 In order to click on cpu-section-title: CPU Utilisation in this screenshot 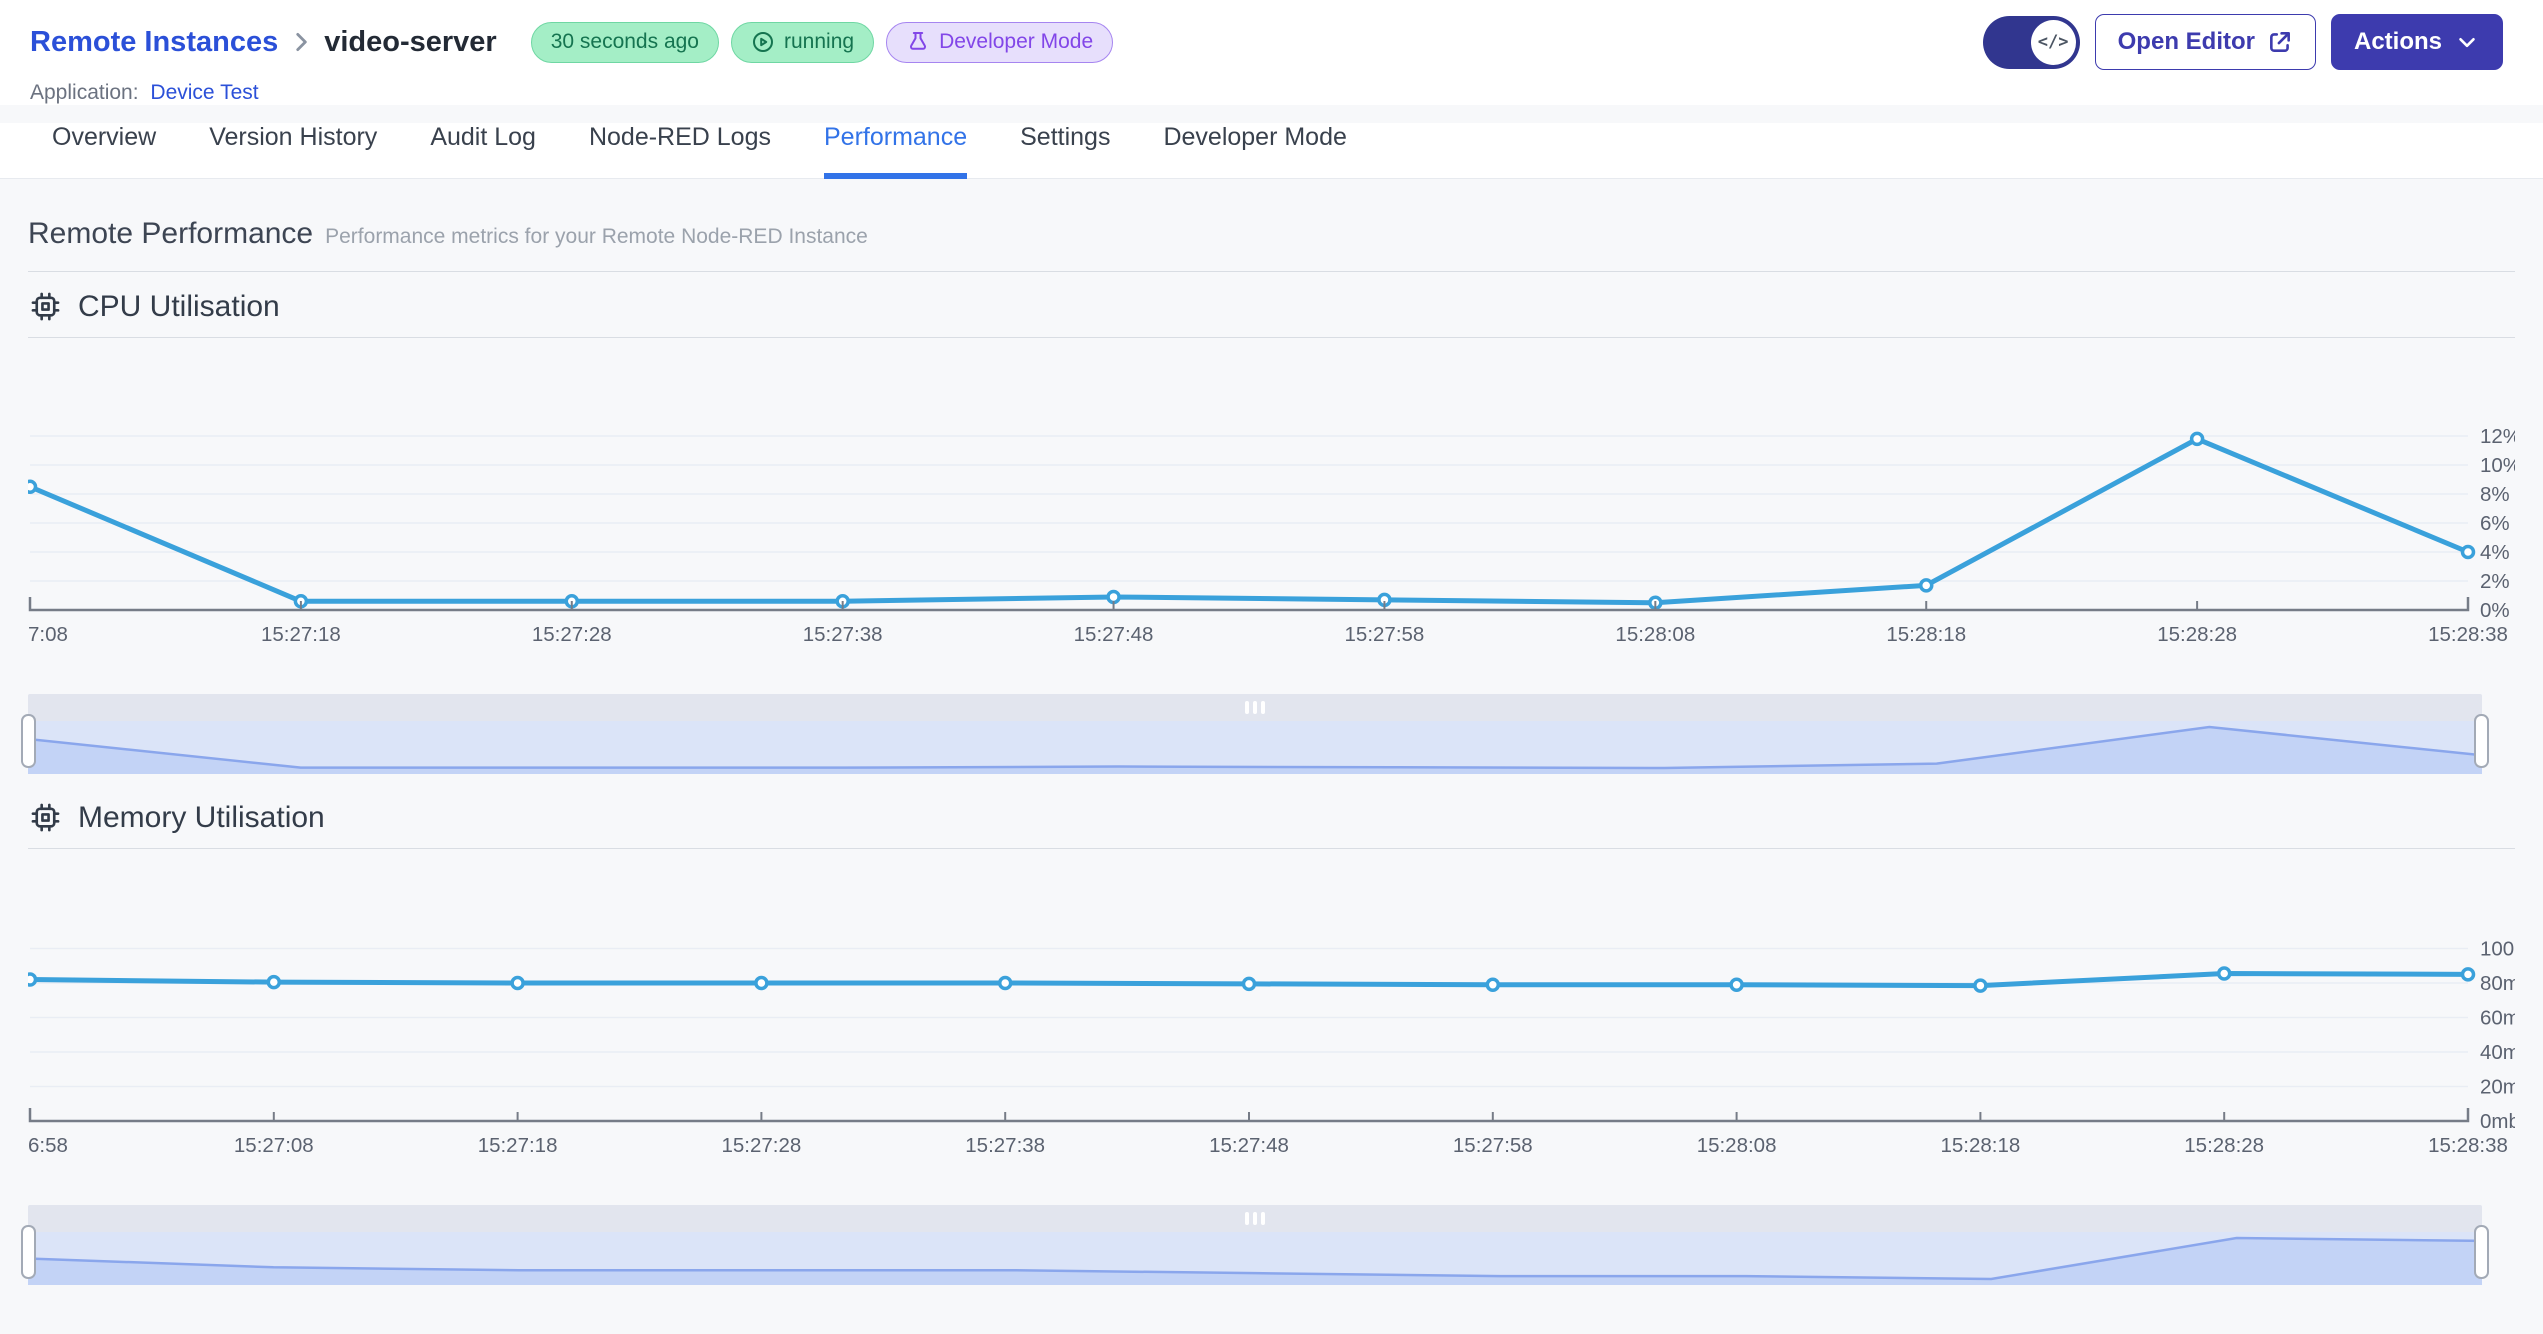, I will do `click(179, 306)`.